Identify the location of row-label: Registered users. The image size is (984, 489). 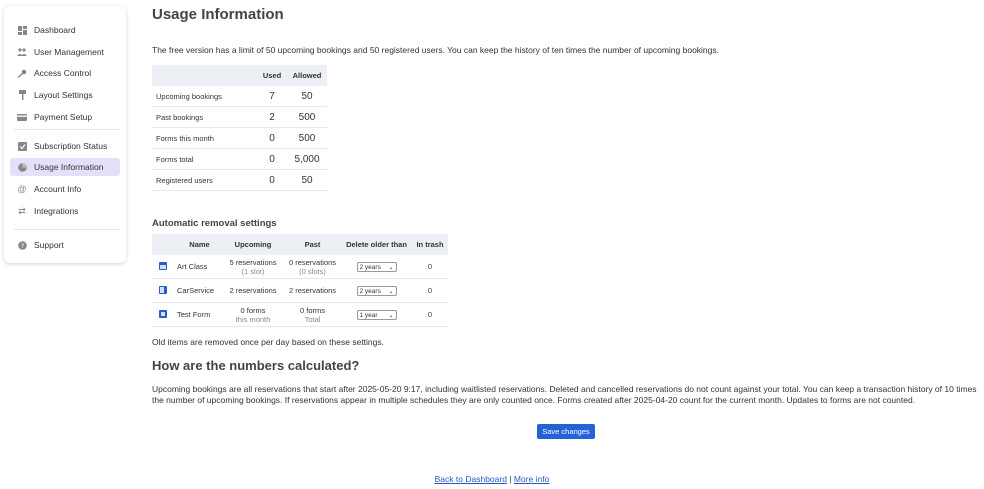
(204, 180).